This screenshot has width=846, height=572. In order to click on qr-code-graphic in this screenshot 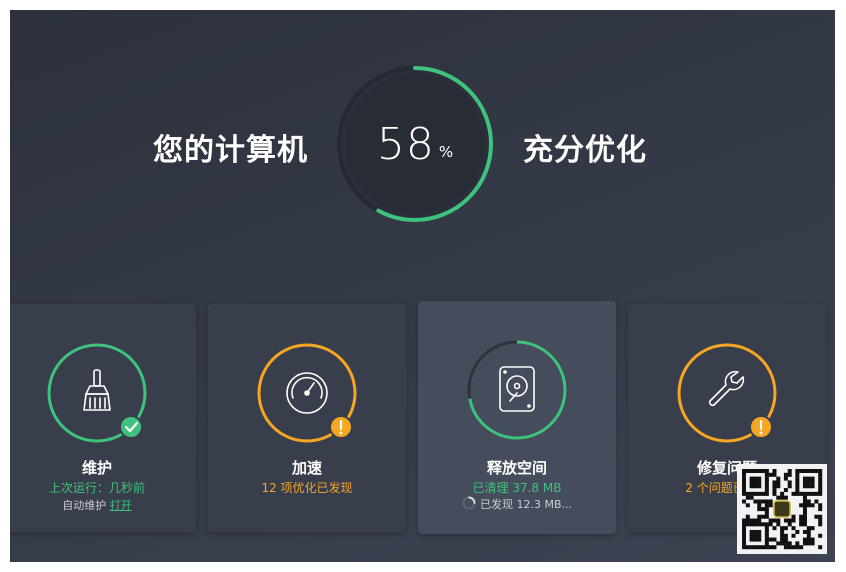, I will do `click(782, 509)`.